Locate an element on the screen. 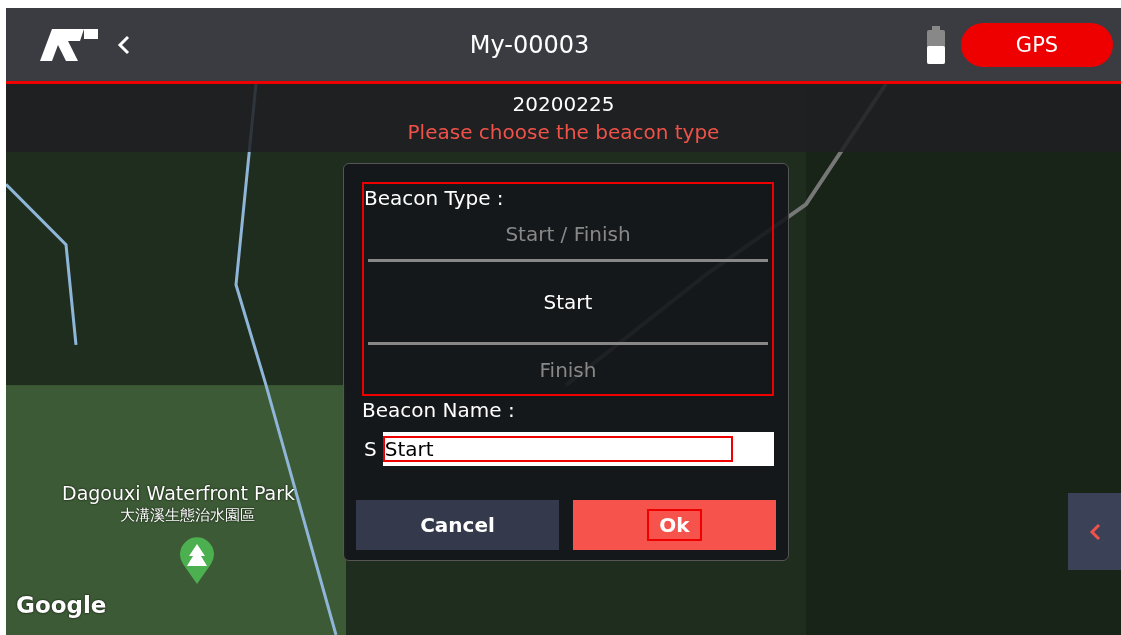 This screenshot has height=635, width=1121. instruction-text: Please choose the beacon type is located at coordinates (563, 132).